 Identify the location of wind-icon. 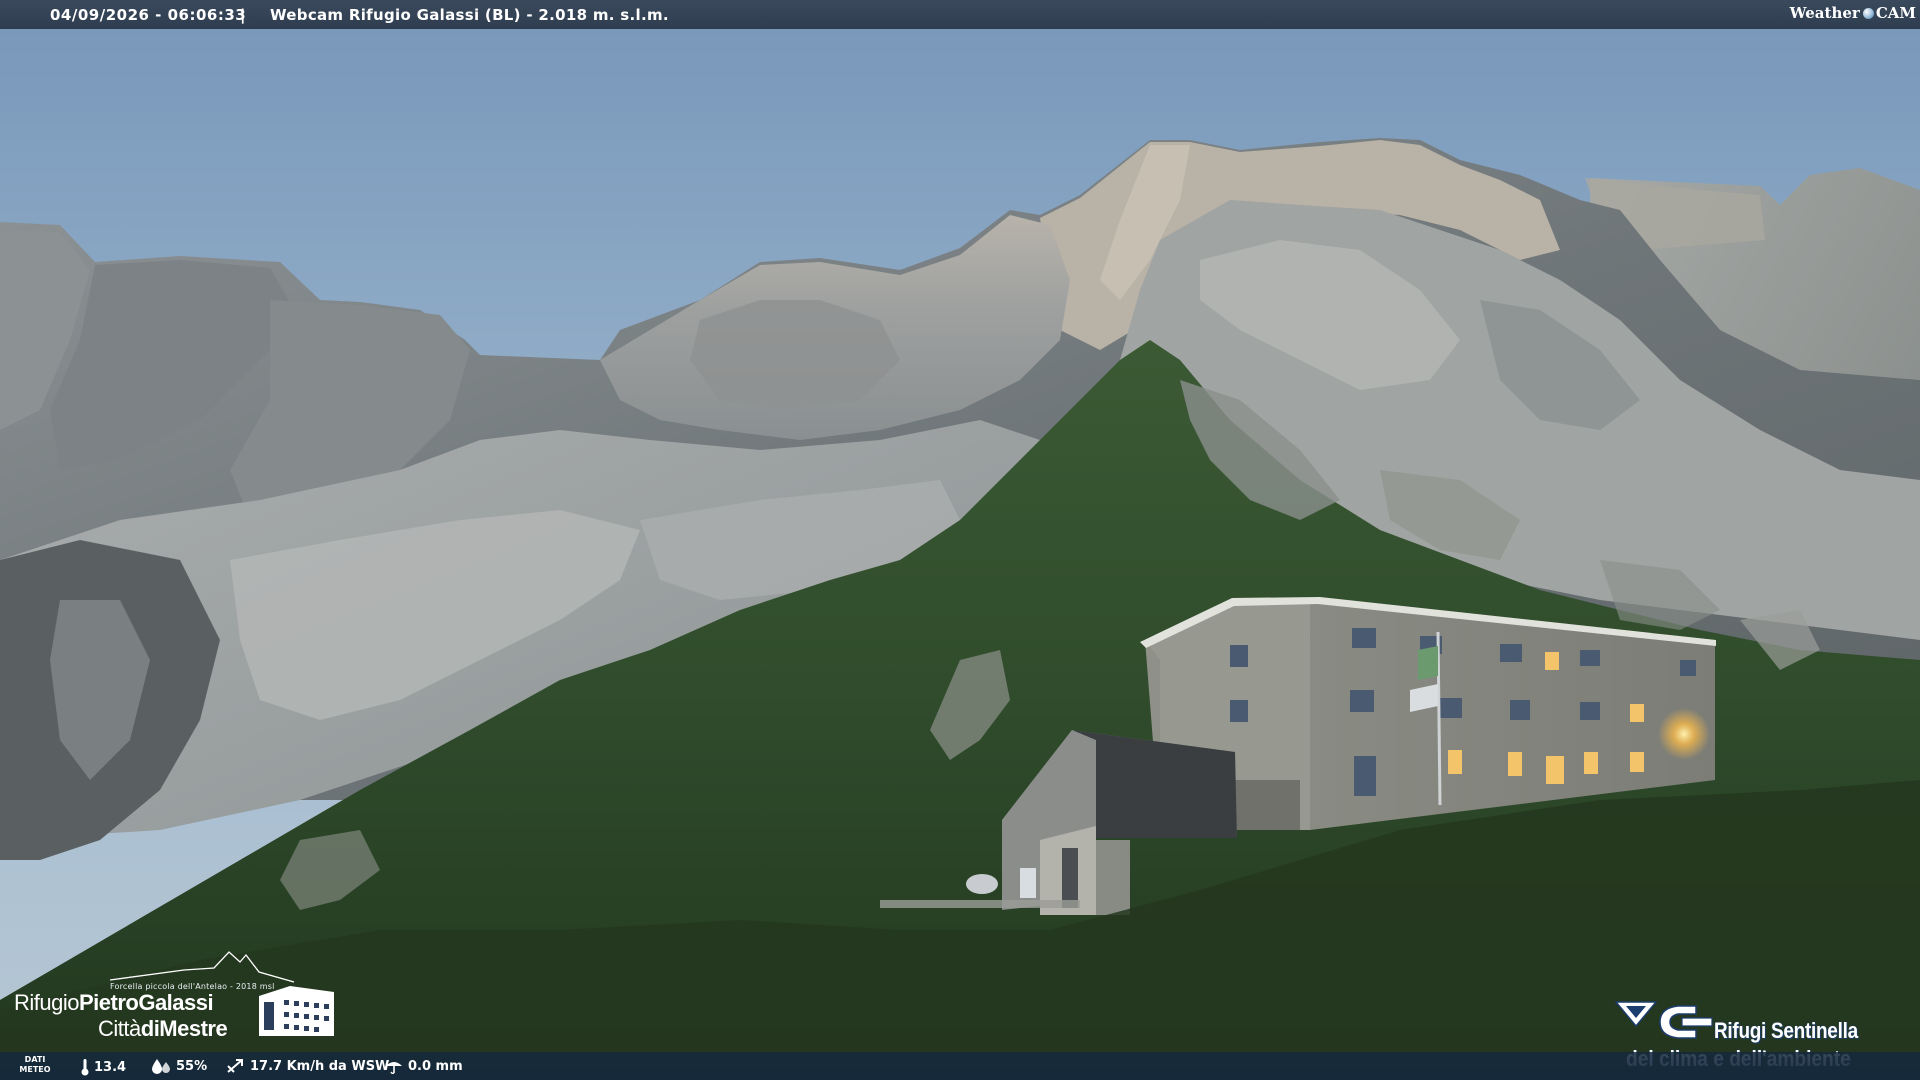
(235, 1066).